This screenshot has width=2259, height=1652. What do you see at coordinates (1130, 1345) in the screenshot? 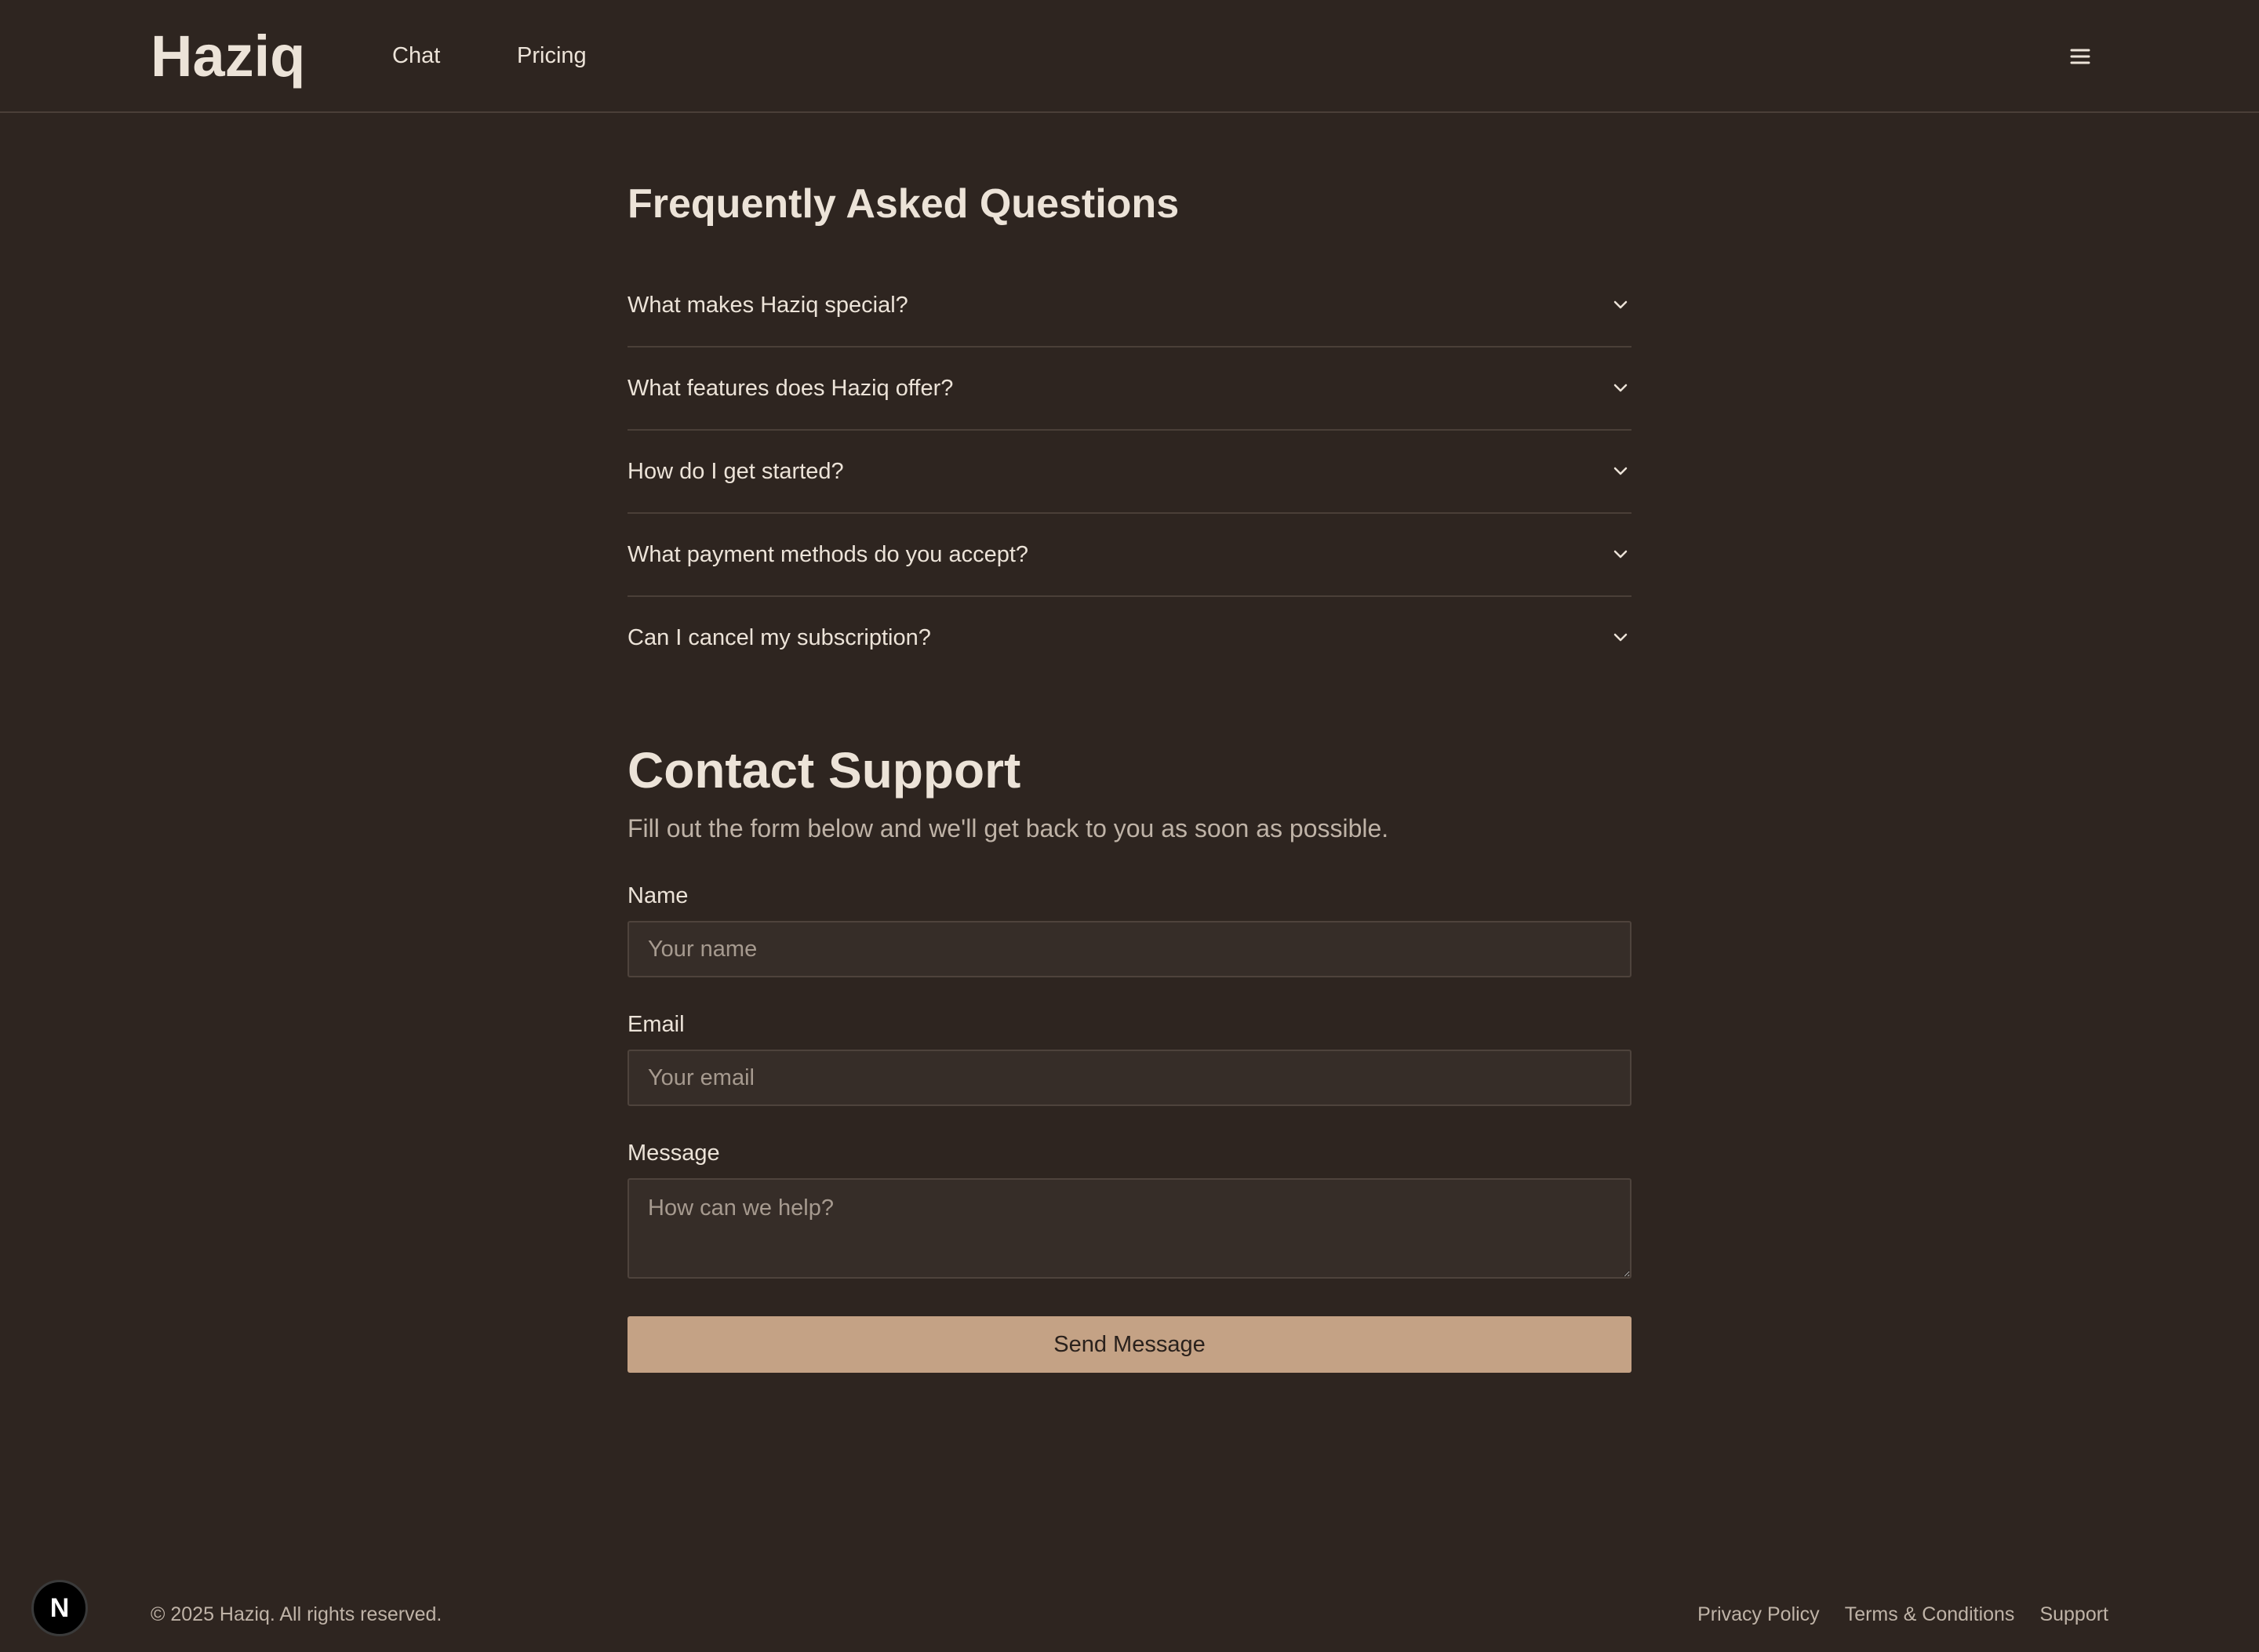
I see `send-message-button: Send Message` at bounding box center [1130, 1345].